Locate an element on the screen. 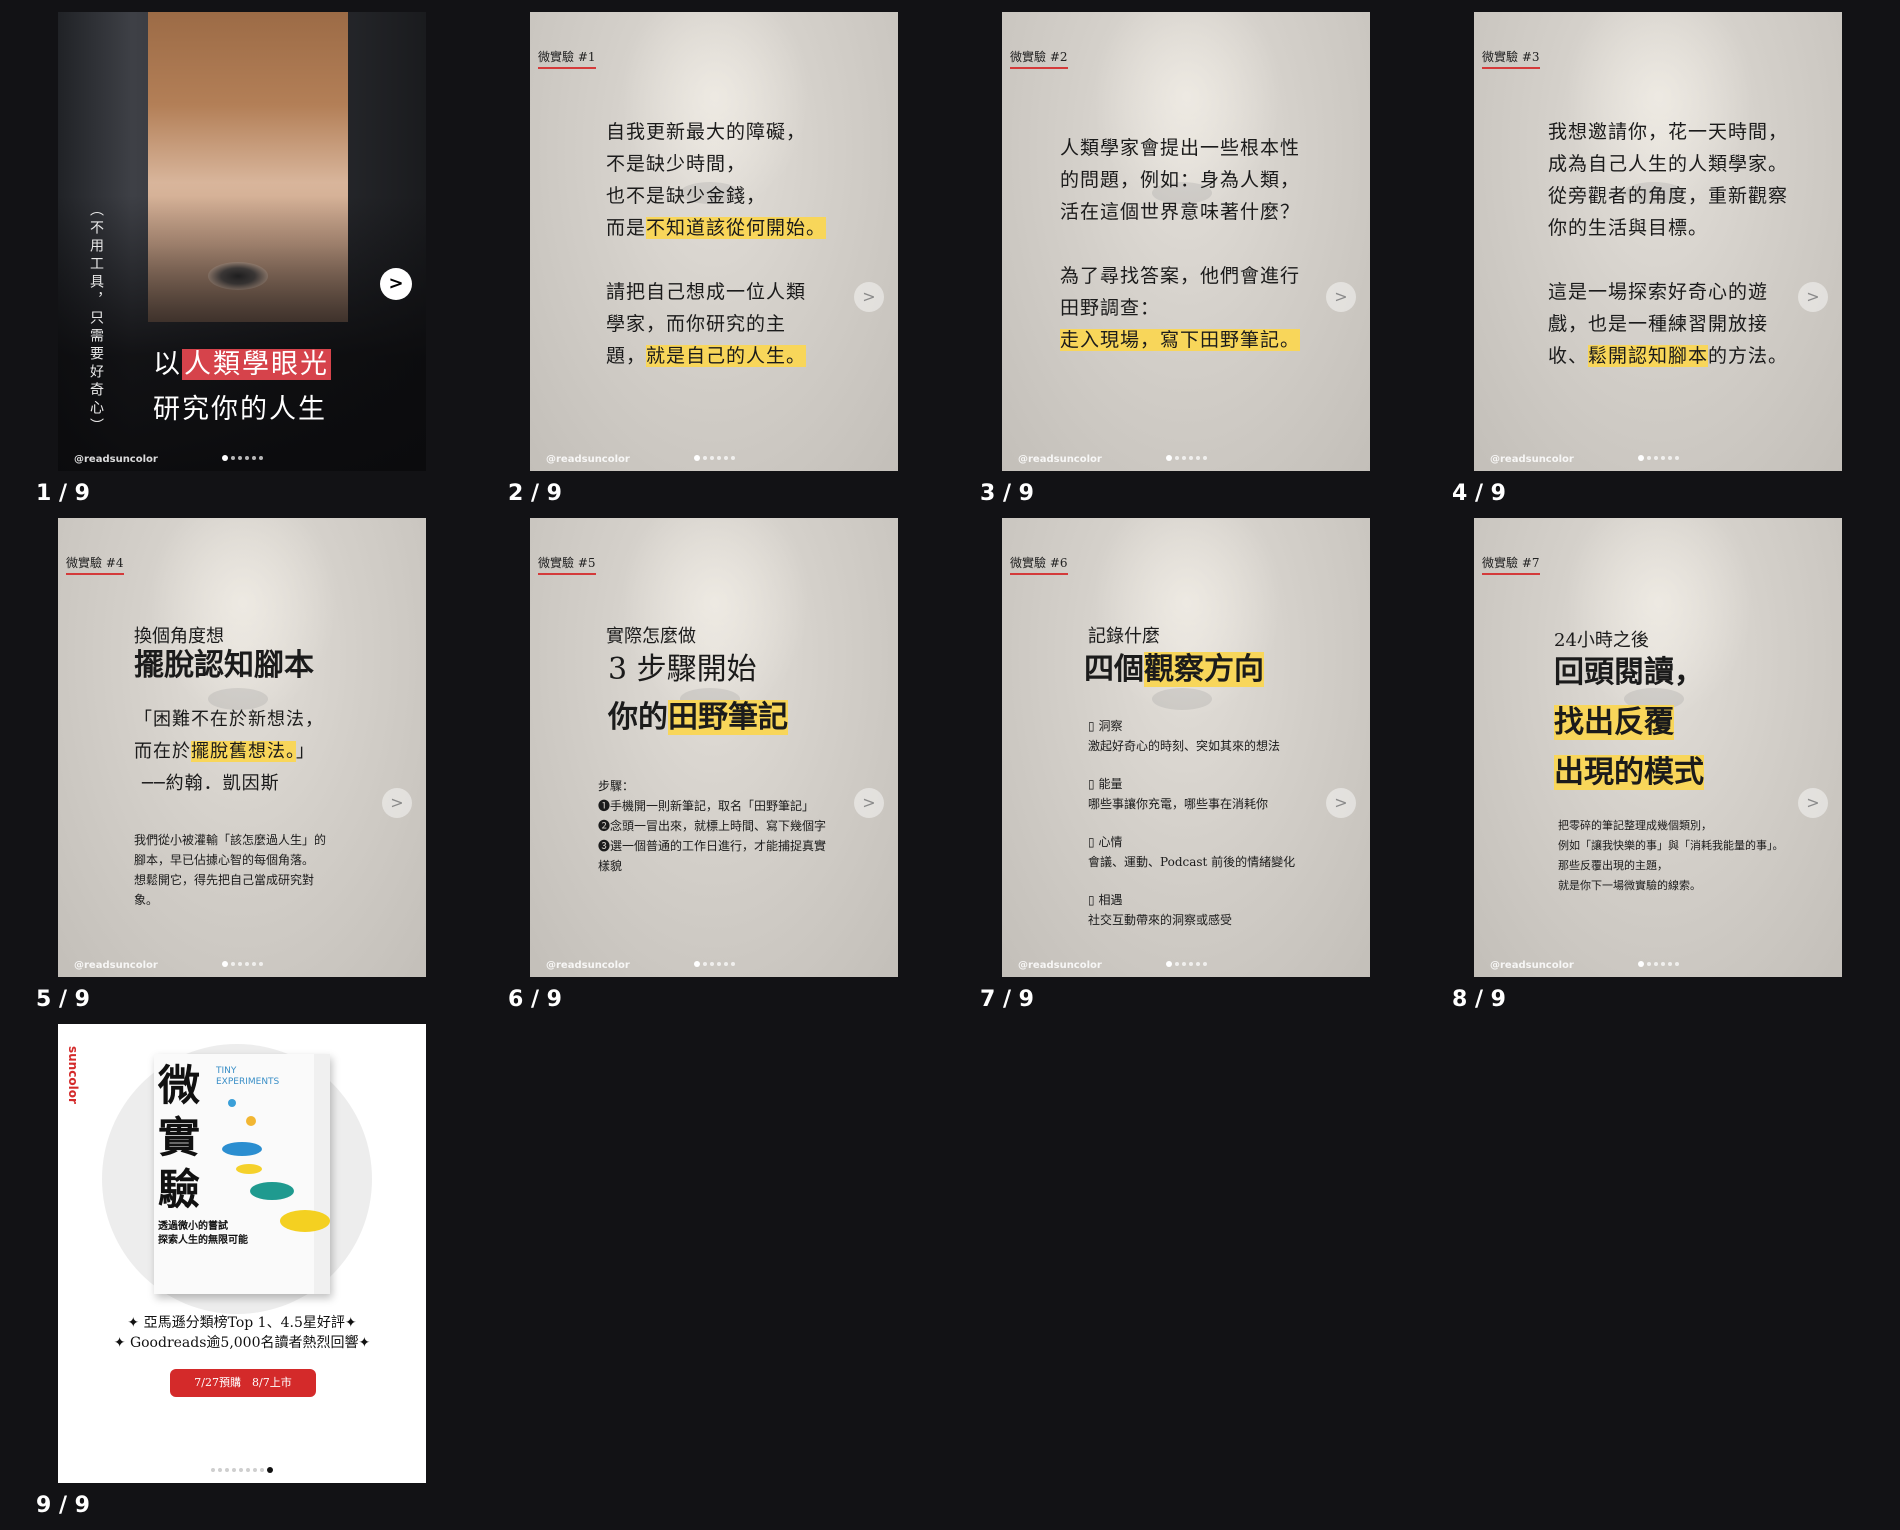 This screenshot has height=1530, width=1900. slide-counter: 6 / 9 is located at coordinates (535, 999).